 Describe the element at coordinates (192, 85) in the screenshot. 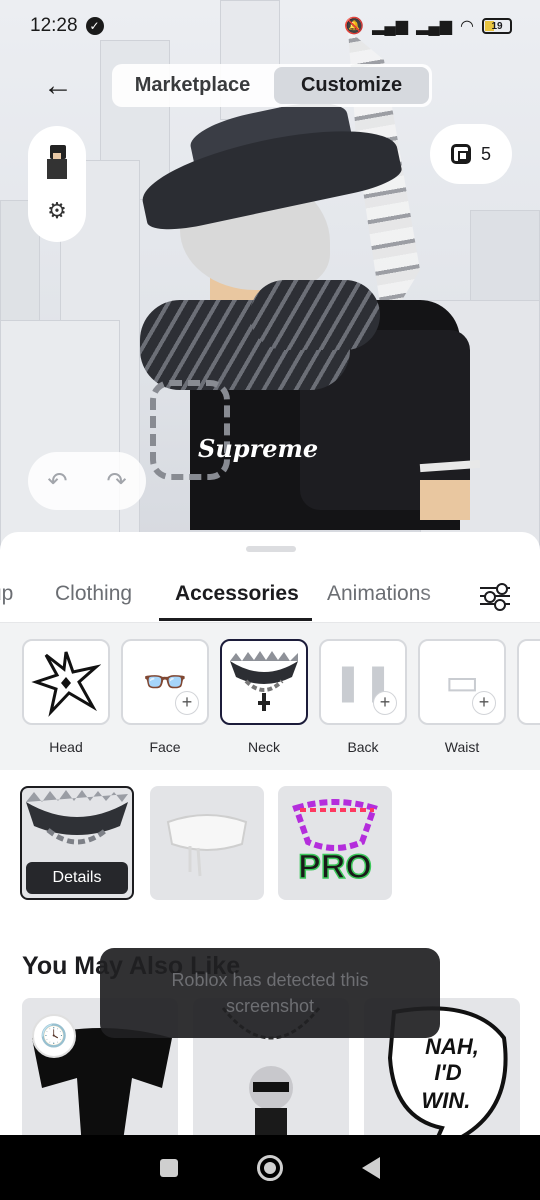

I see `tab-marketplace: Marketplace` at that location.